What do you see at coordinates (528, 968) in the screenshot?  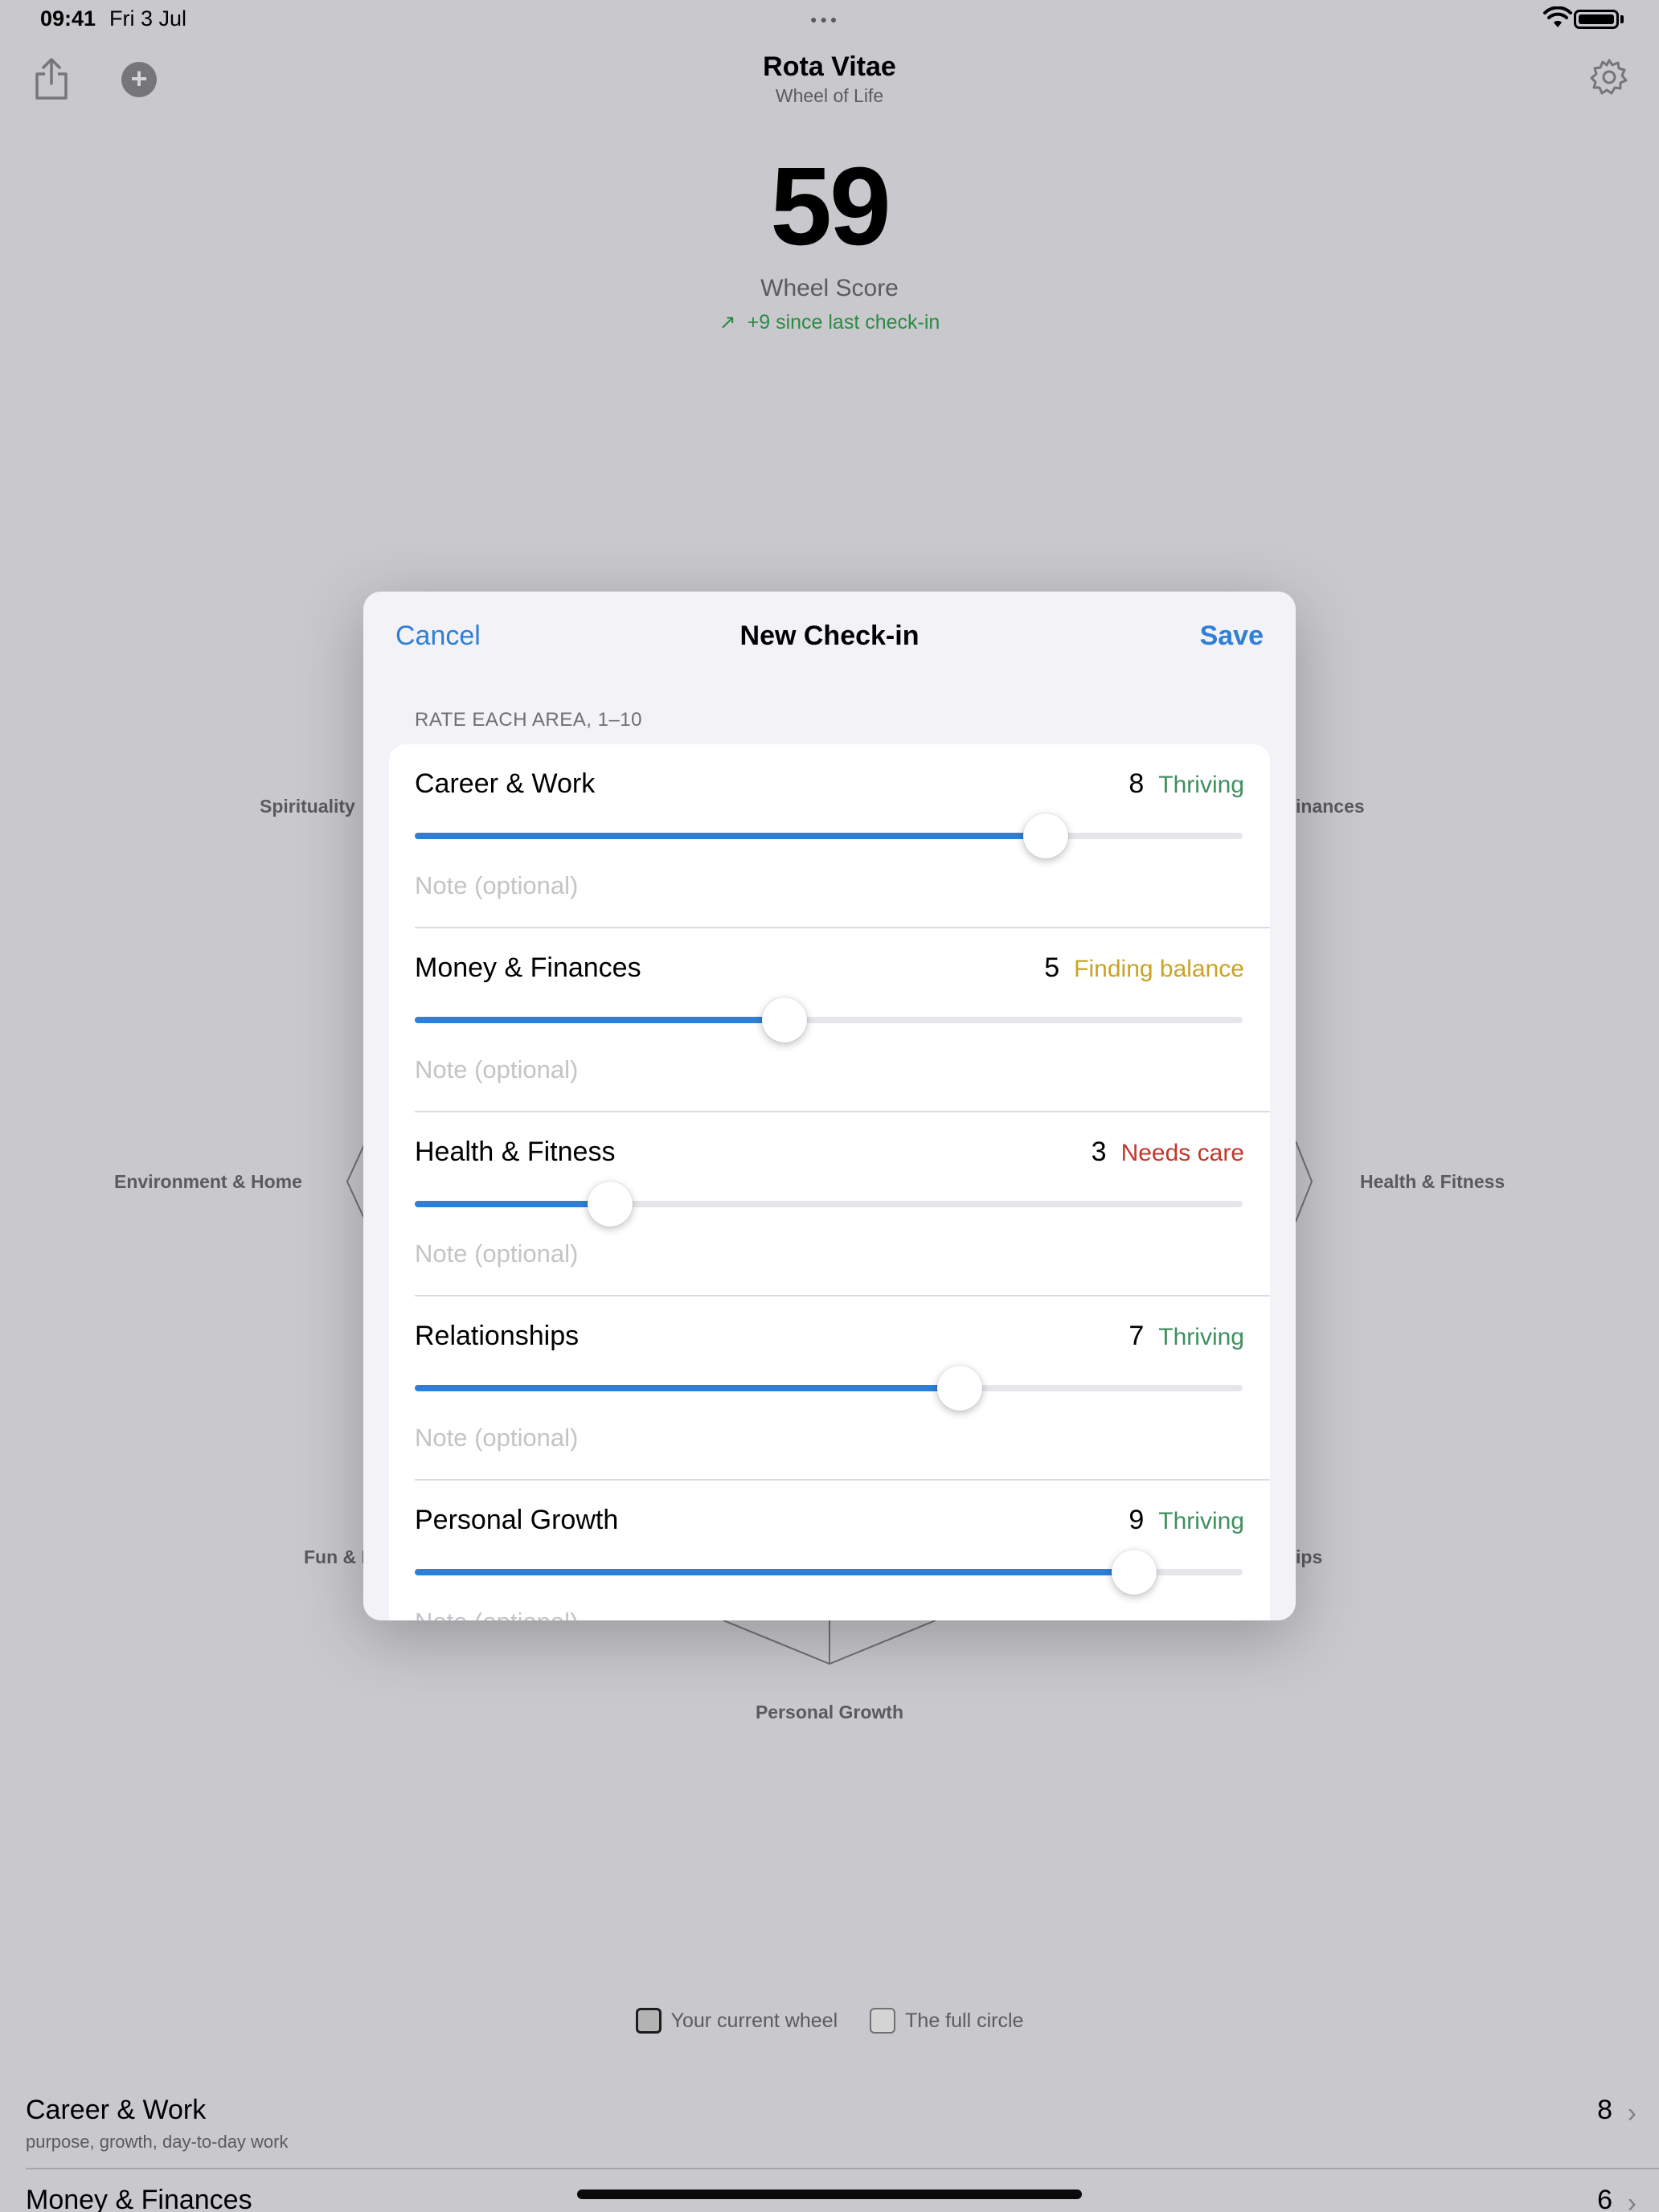 I see `rating-area-name: Money & Finances` at bounding box center [528, 968].